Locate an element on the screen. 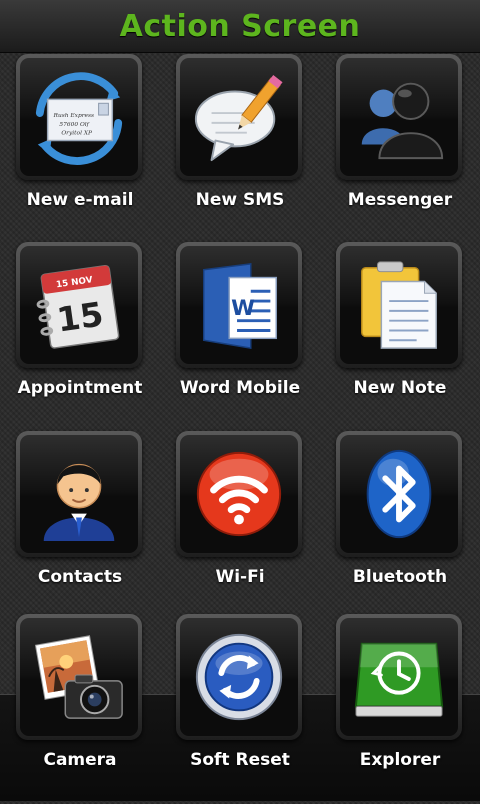  tile-new-sms: New SMS is located at coordinates (240, 149).